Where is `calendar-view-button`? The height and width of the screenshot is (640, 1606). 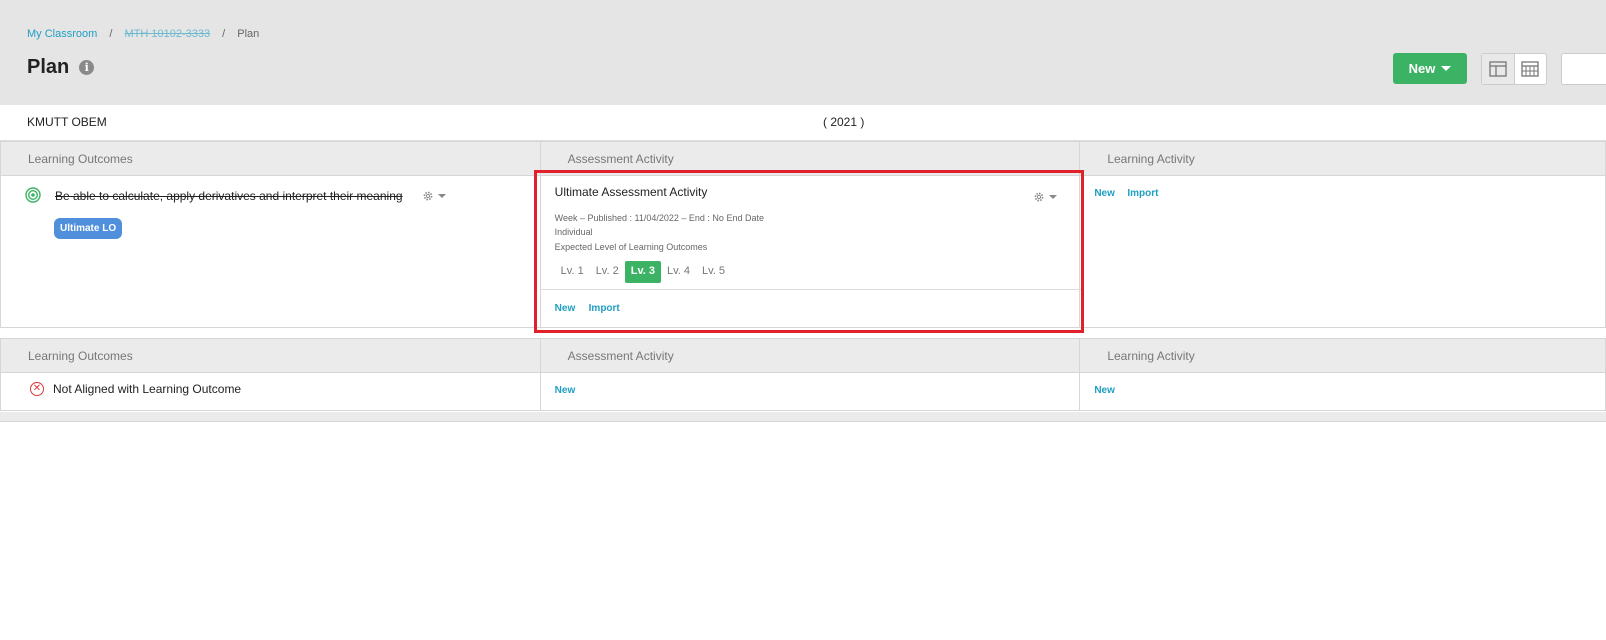
calendar-view-button is located at coordinates (1531, 69).